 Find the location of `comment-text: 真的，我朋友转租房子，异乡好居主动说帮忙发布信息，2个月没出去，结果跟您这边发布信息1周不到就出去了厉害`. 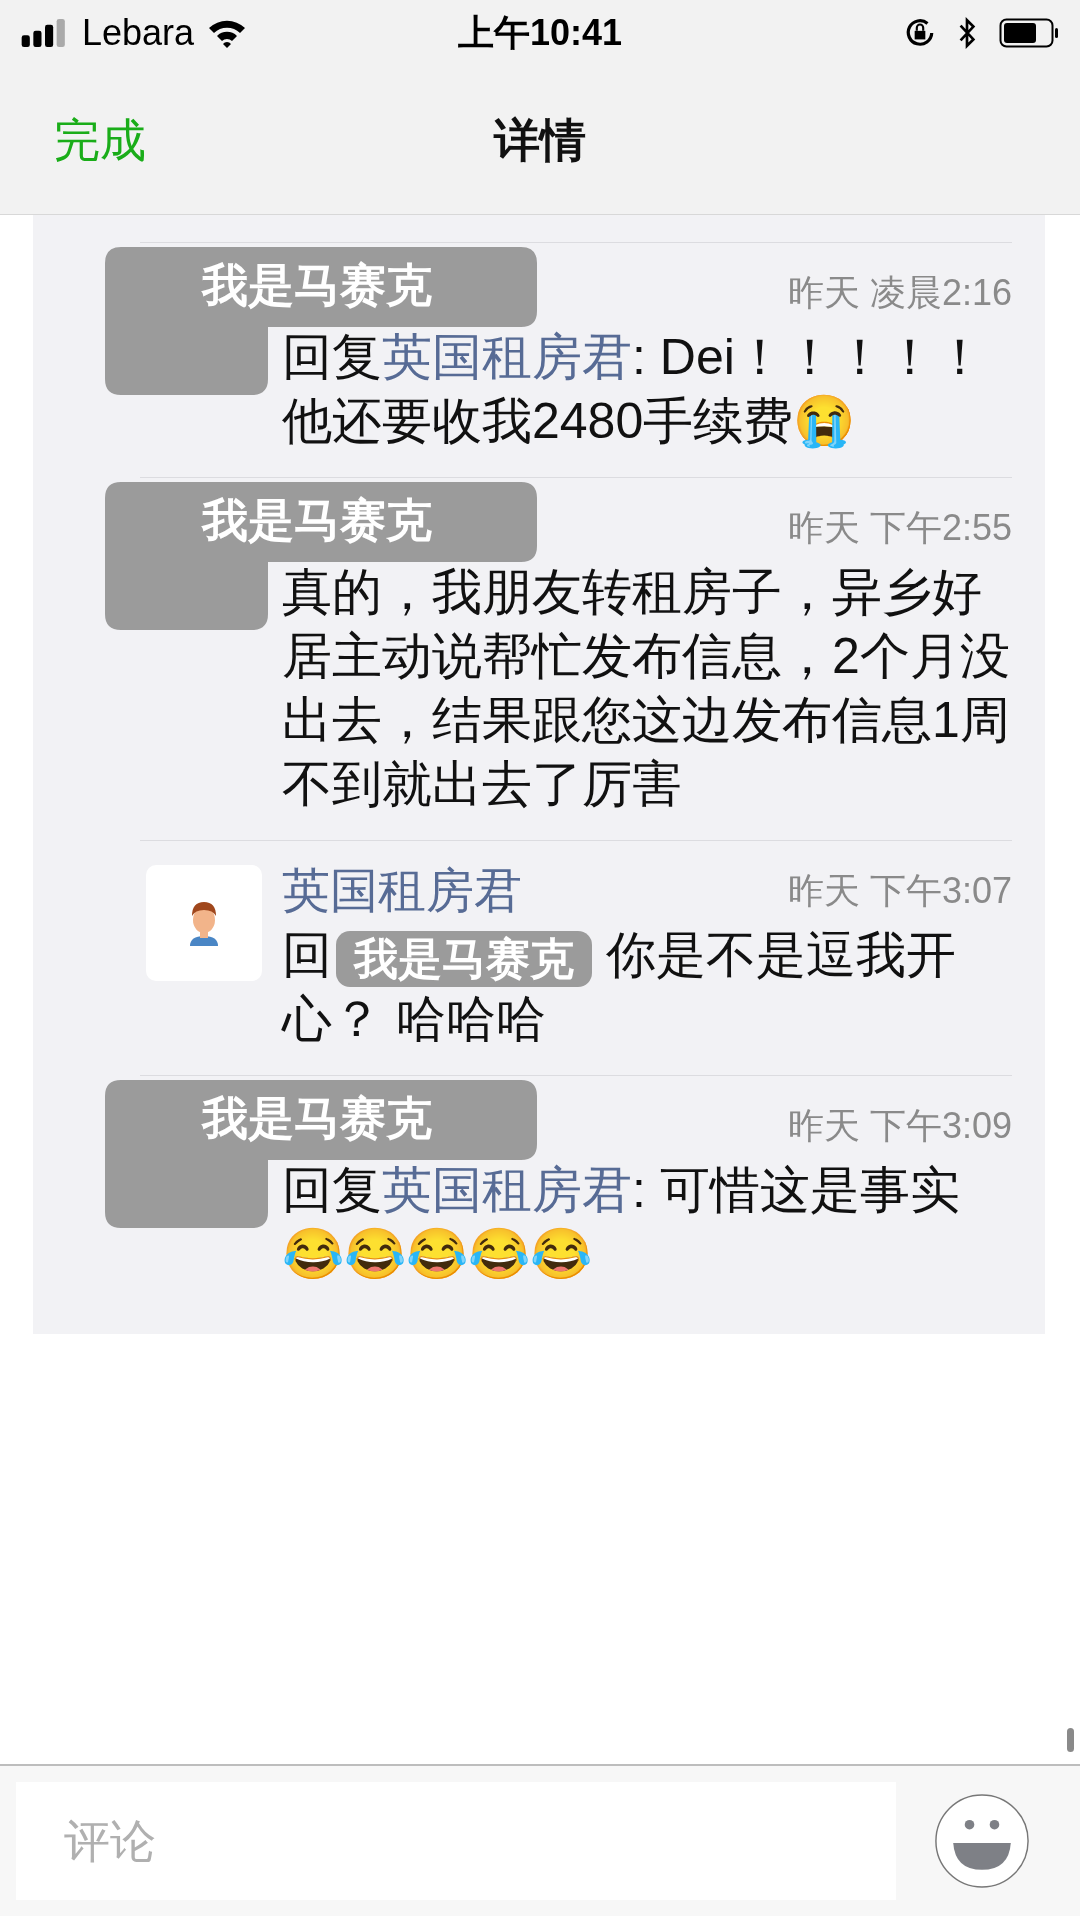

comment-text: 真的，我朋友转租房子，异乡好居主动说帮忙发布信息，2个月没出去，结果跟您这边发布信息1周不到就出去了厉害 is located at coordinates (646, 688).